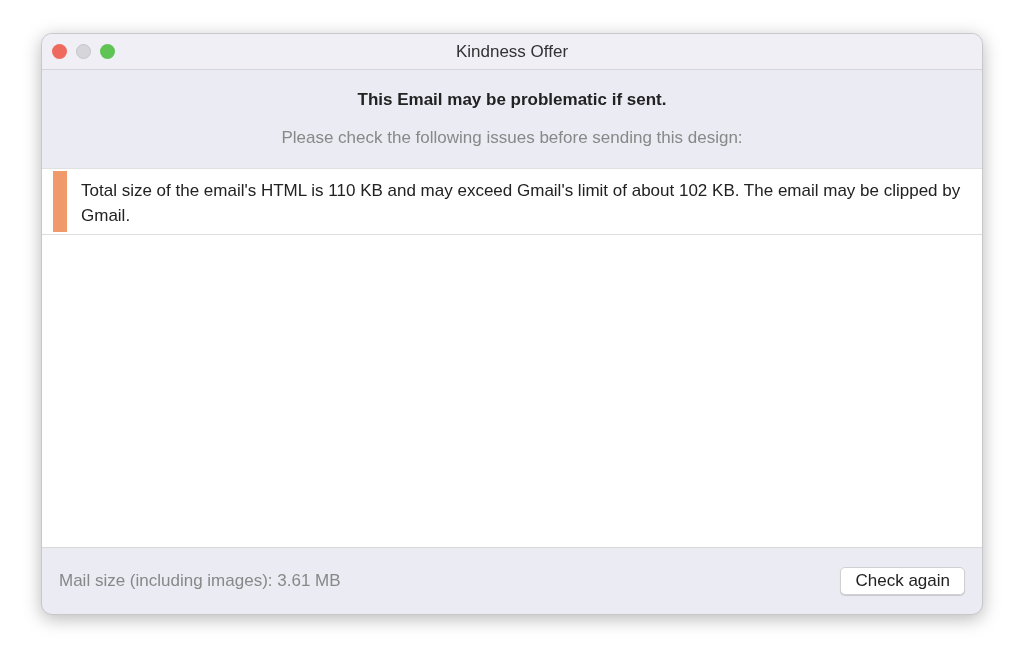  Describe the element at coordinates (512, 138) in the screenshot. I see `warning-subheading: Please check the following issues before sending this design:` at that location.